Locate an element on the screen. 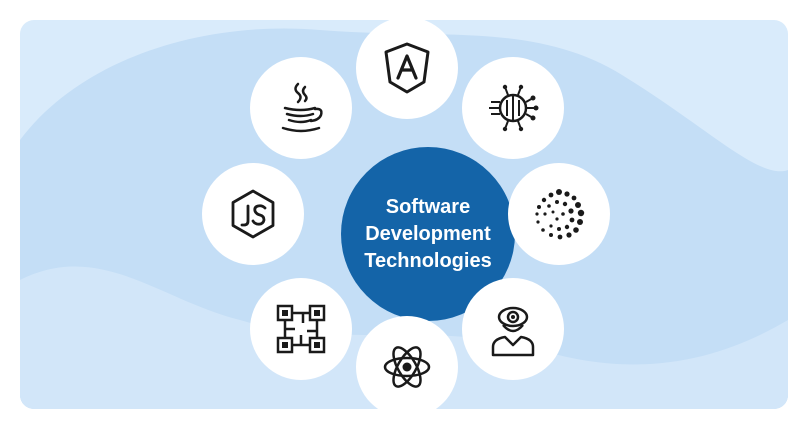  node-vision-person is located at coordinates (513, 329).